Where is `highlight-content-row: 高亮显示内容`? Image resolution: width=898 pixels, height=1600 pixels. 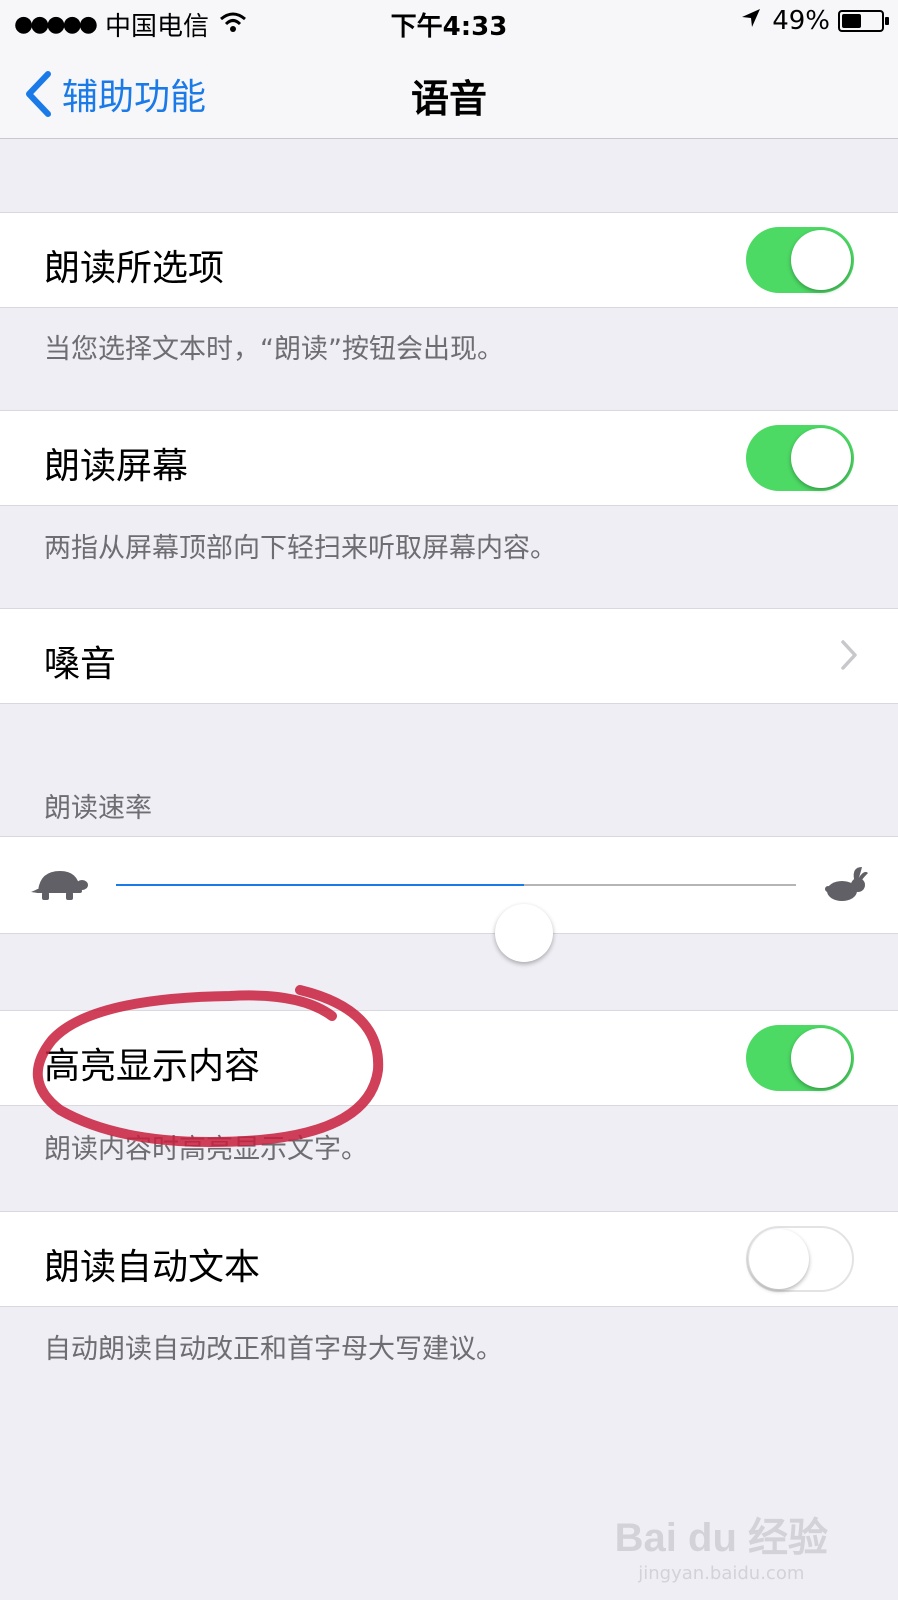 highlight-content-row: 高亮显示内容 is located at coordinates (449, 1058).